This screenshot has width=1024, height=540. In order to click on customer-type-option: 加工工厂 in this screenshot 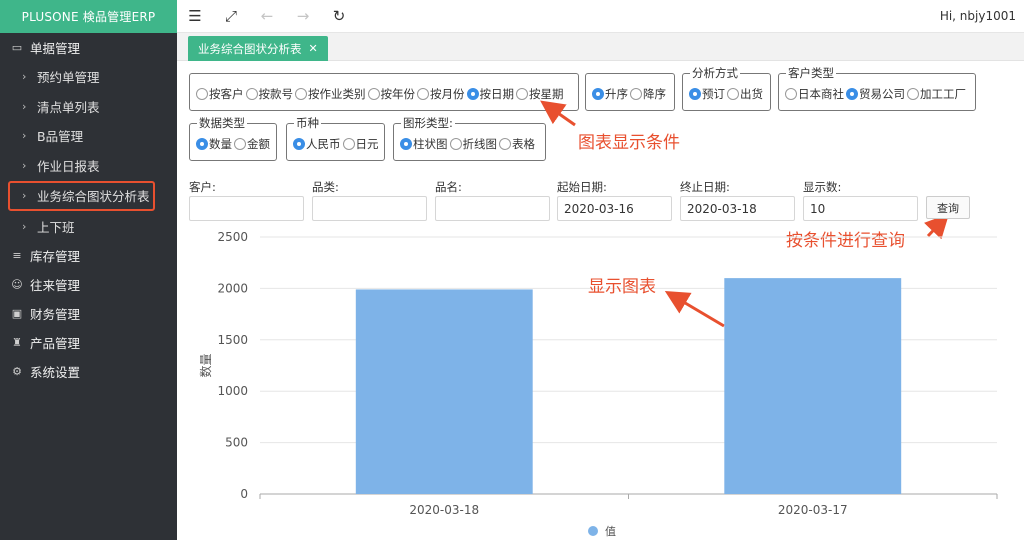, I will do `click(936, 94)`.